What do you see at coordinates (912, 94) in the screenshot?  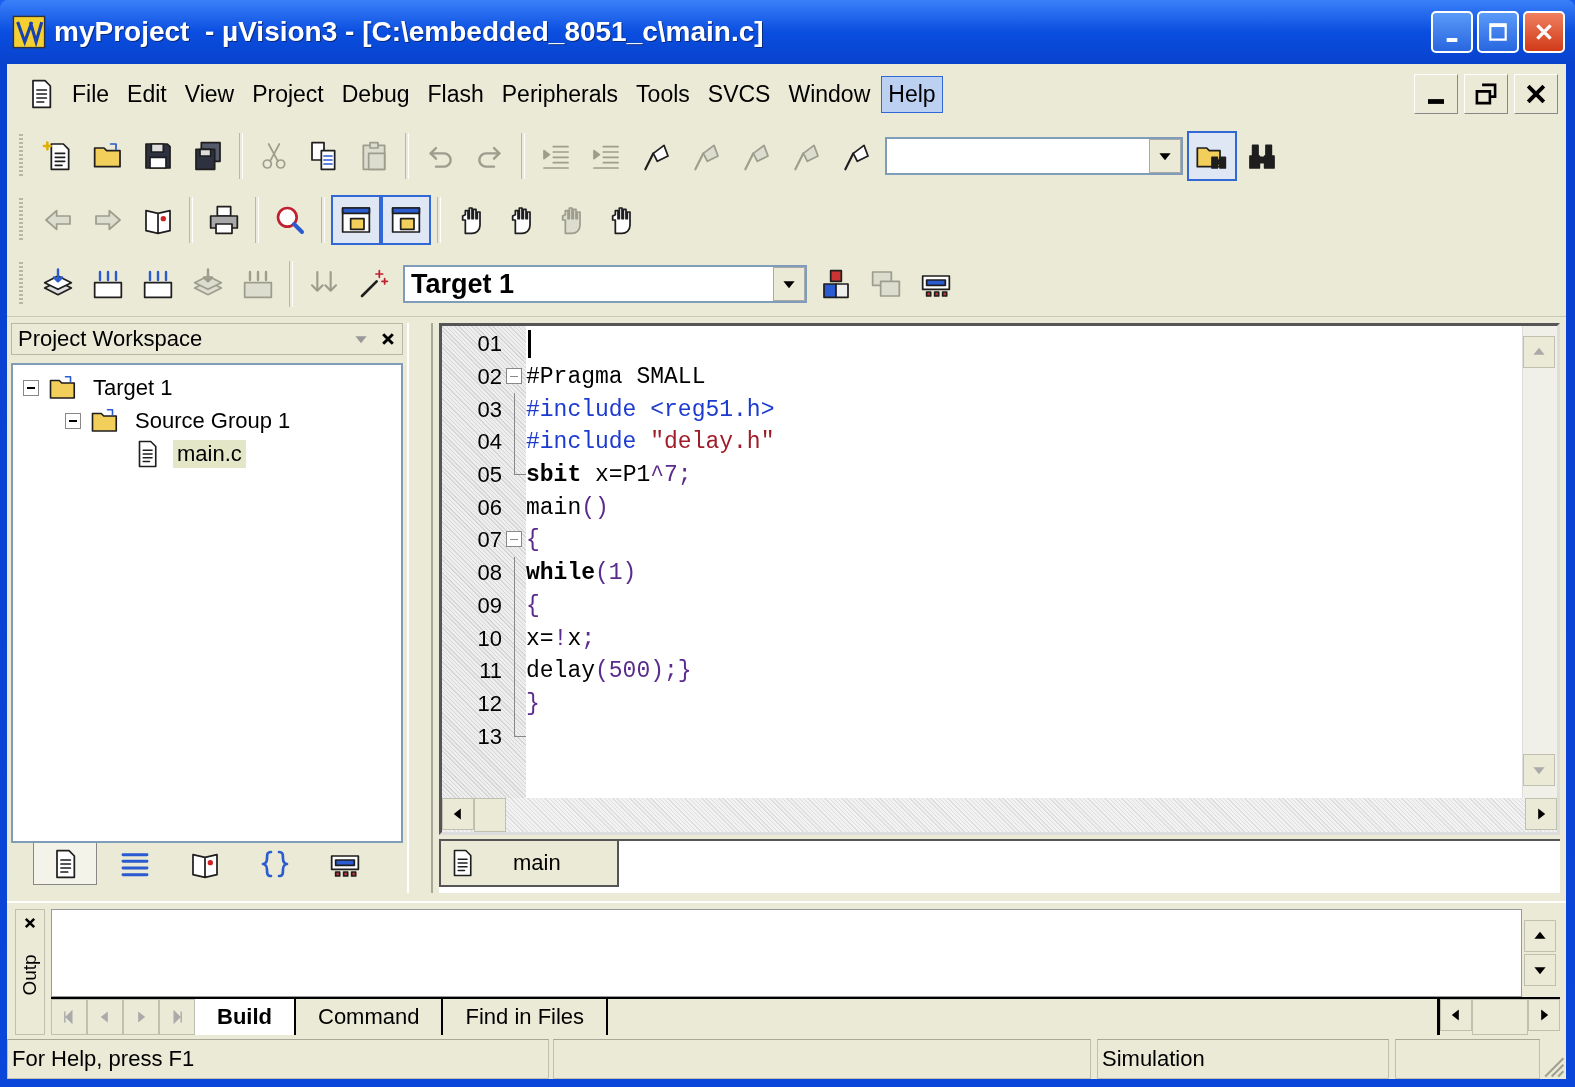 I see `menu-item: Help` at bounding box center [912, 94].